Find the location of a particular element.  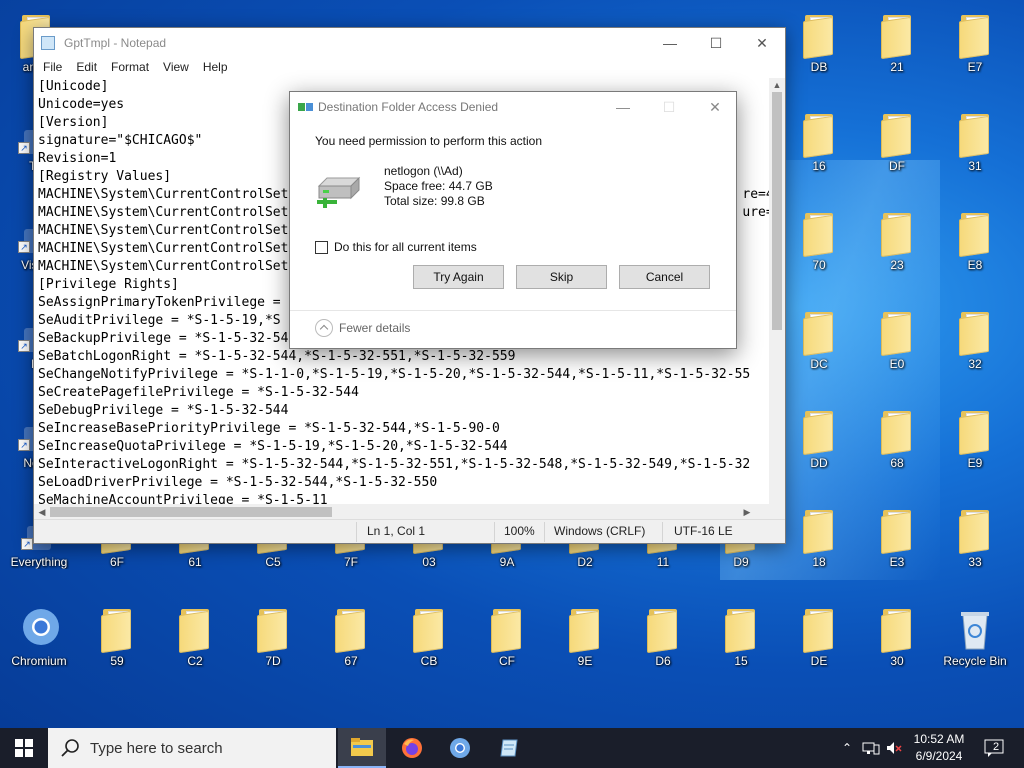

desktop-icon-e3: E3 is located at coordinates (897, 546).